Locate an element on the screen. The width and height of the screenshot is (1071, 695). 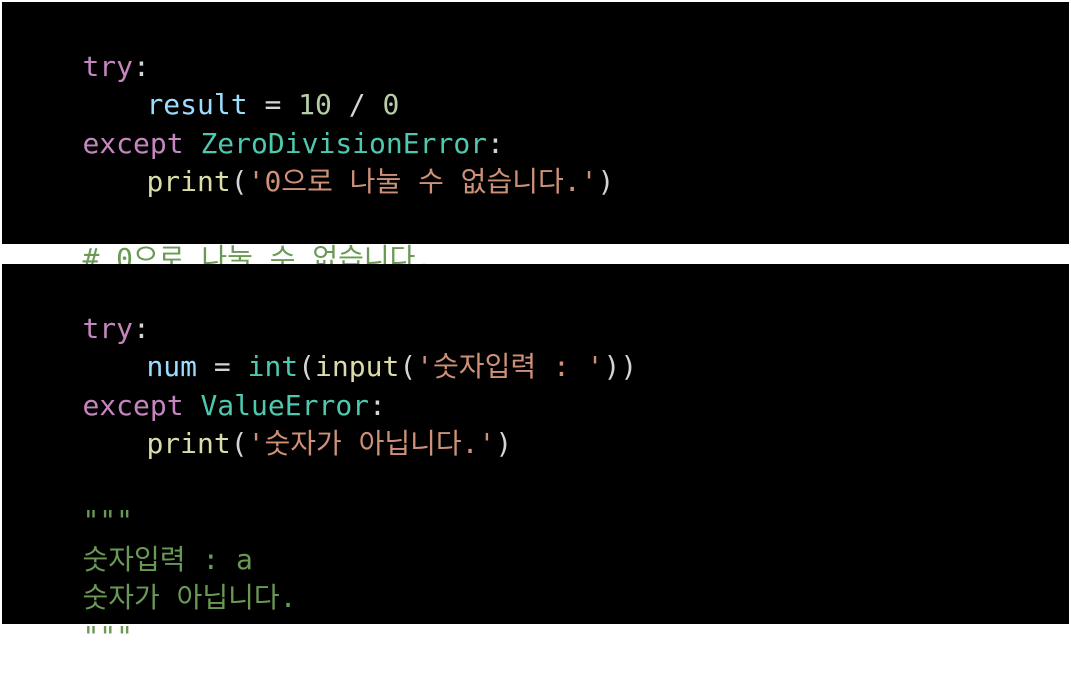
string-token: '0으로 나눌 수 없습니다.' is located at coordinates (422, 181).